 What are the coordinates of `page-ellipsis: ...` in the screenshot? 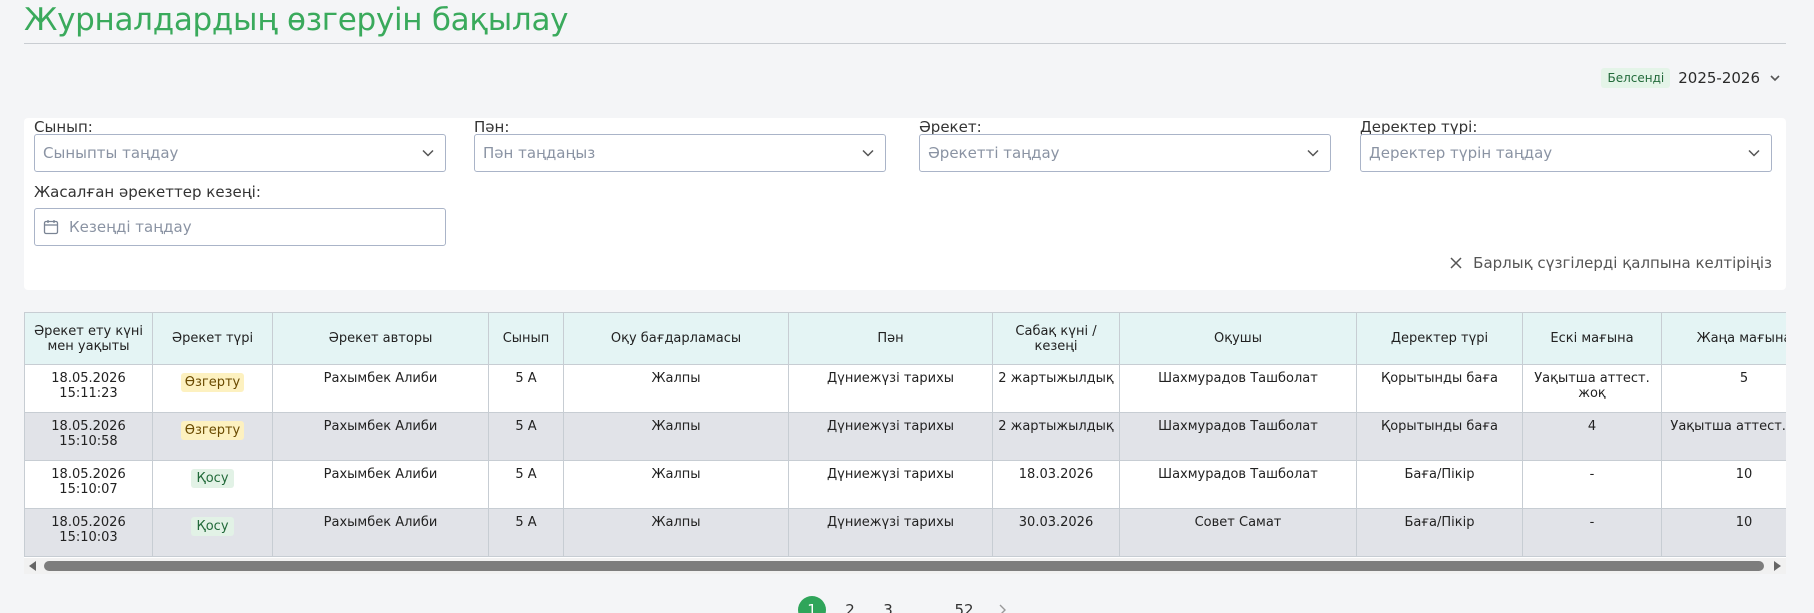 It's located at (926, 607).